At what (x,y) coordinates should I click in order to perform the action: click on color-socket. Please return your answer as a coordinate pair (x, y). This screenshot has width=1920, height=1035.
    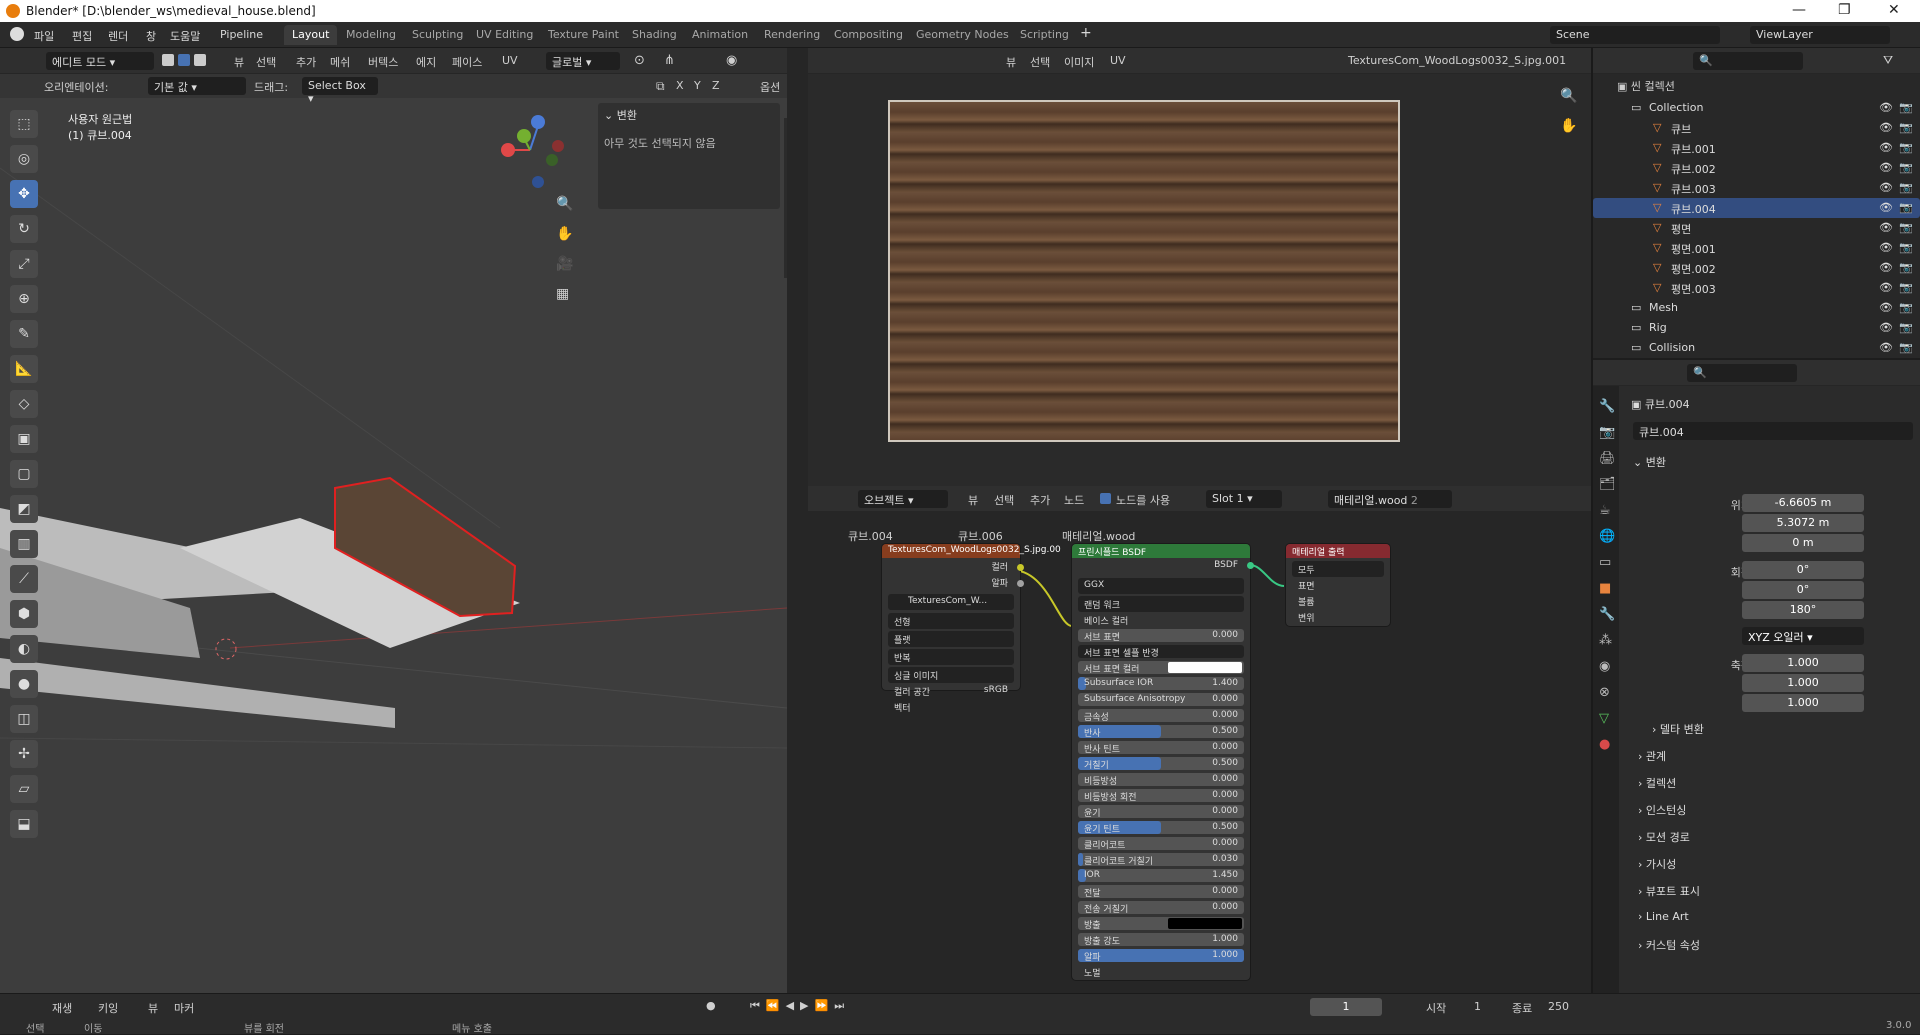
    Looking at the image, I should click on (1020, 567).